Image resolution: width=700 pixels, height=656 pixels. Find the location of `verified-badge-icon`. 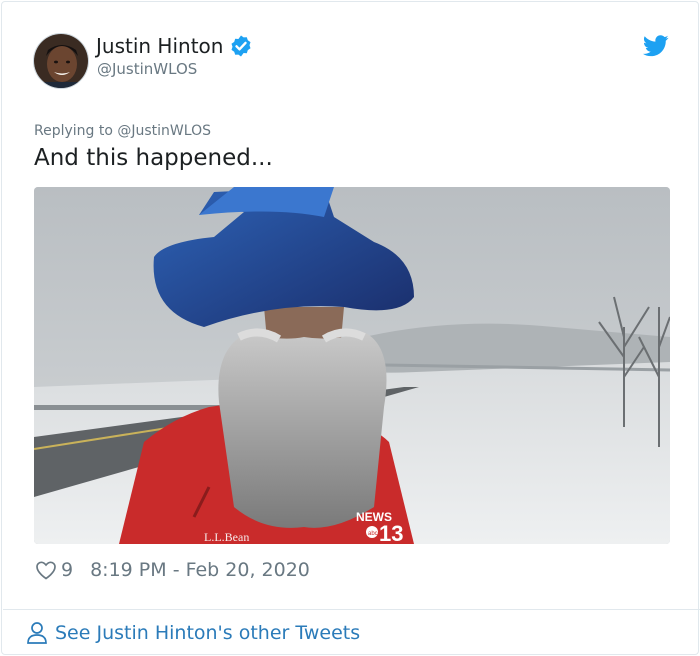

verified-badge-icon is located at coordinates (241, 46).